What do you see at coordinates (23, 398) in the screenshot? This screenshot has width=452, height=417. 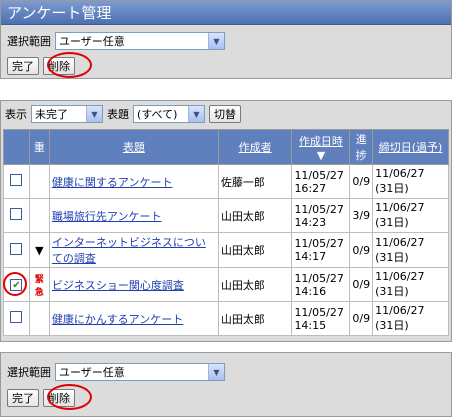 I see `done-button-bottom: 完了` at bounding box center [23, 398].